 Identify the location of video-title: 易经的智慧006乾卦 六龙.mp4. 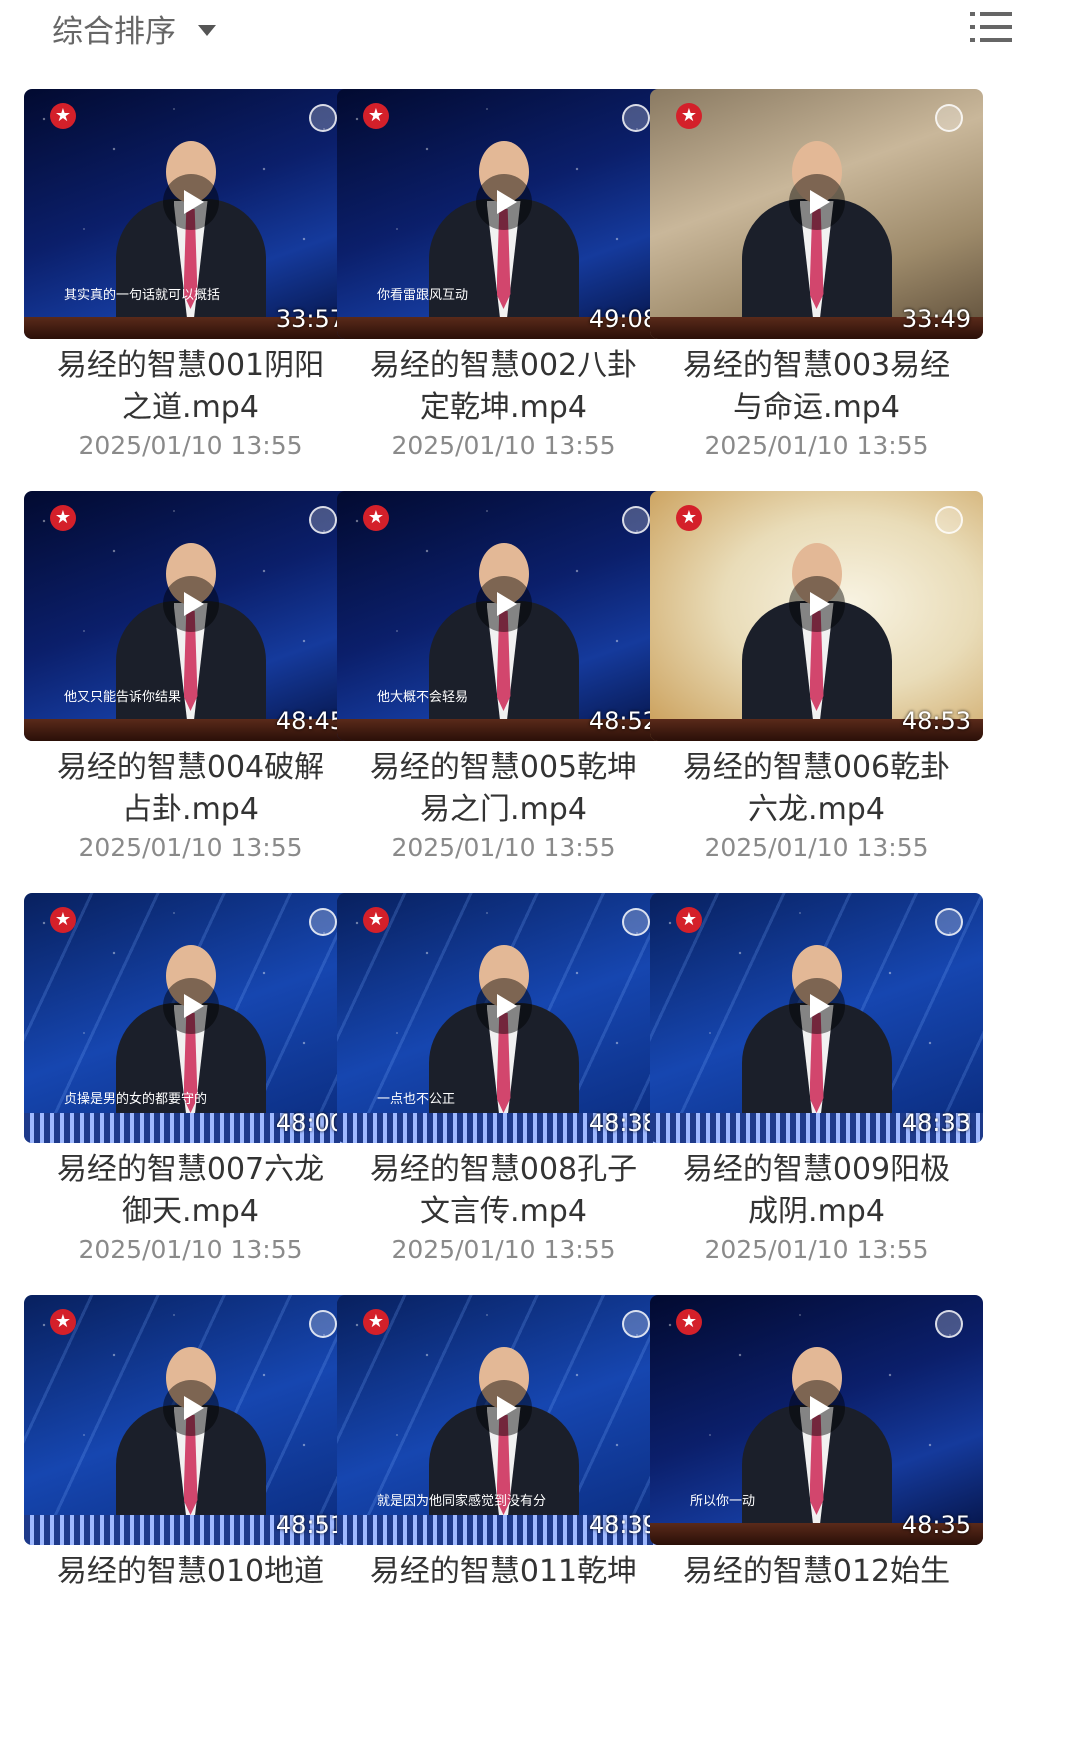
(816, 789).